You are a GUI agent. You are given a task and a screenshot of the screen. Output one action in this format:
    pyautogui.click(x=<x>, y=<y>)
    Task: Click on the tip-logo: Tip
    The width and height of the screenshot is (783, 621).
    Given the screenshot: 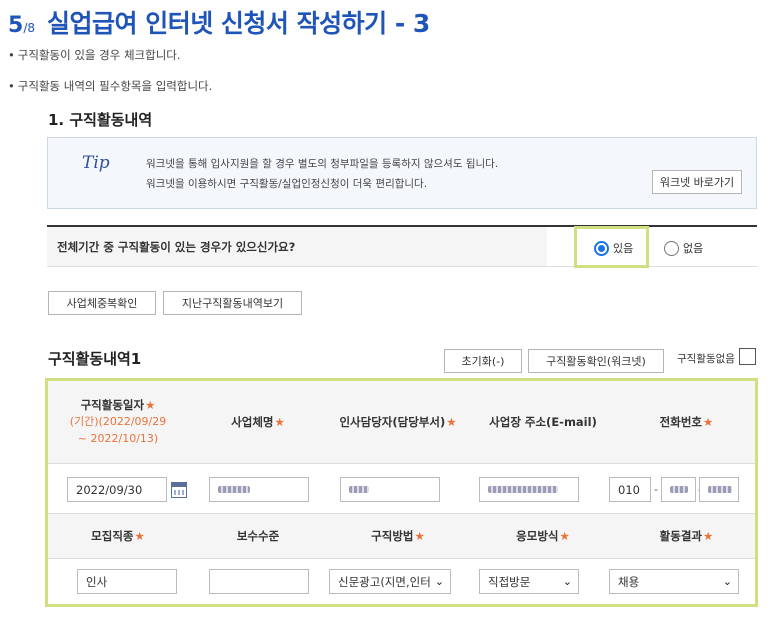 What is the action you would take?
    pyautogui.click(x=96, y=163)
    